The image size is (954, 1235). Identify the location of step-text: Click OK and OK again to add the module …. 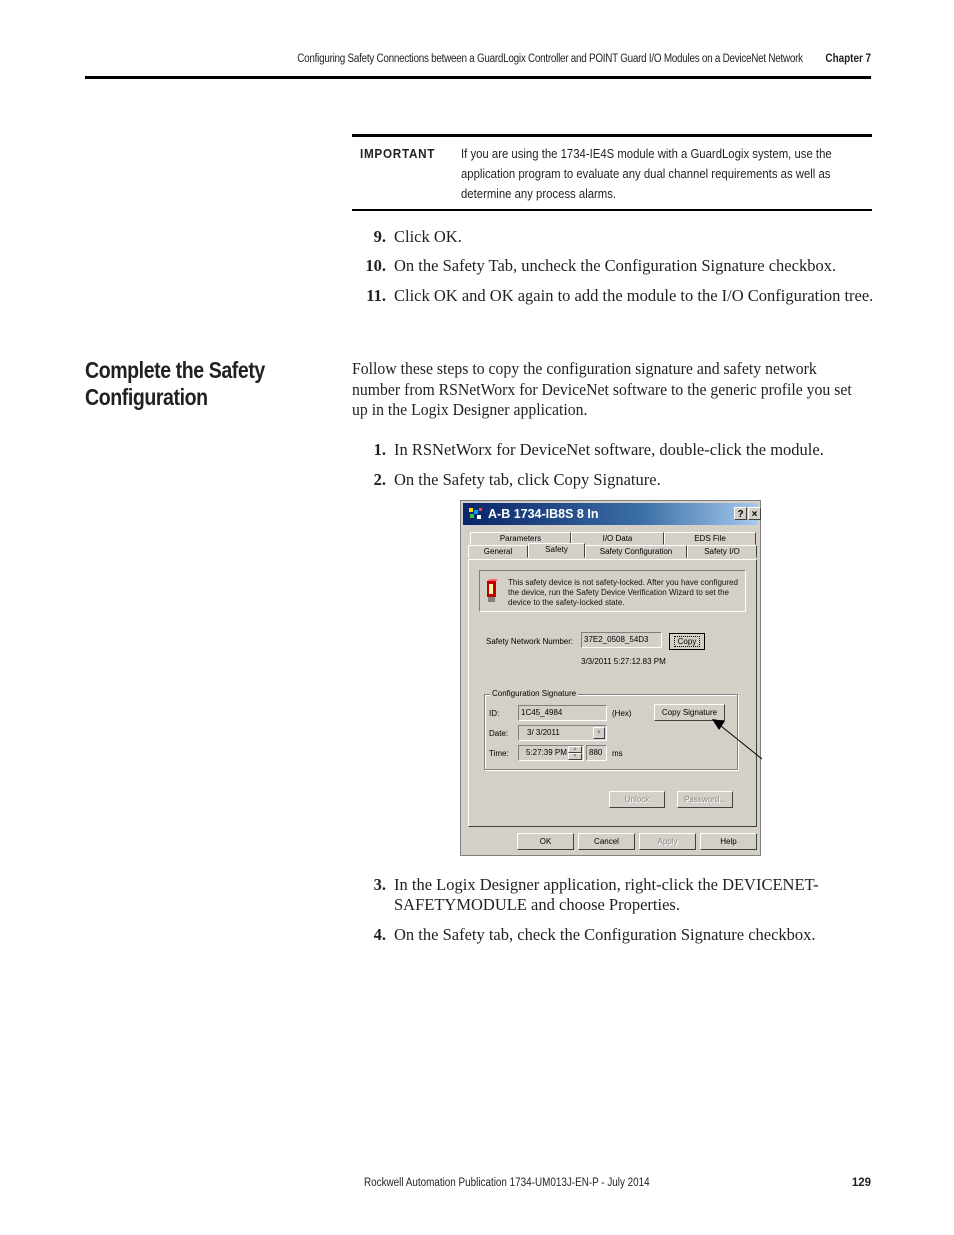
(634, 295).